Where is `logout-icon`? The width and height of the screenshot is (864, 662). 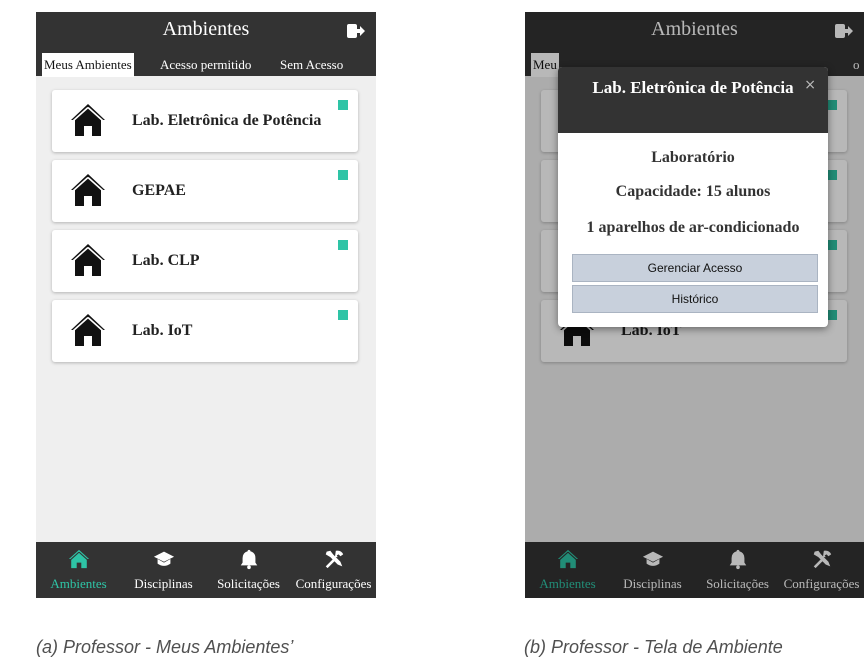 logout-icon is located at coordinates (356, 31).